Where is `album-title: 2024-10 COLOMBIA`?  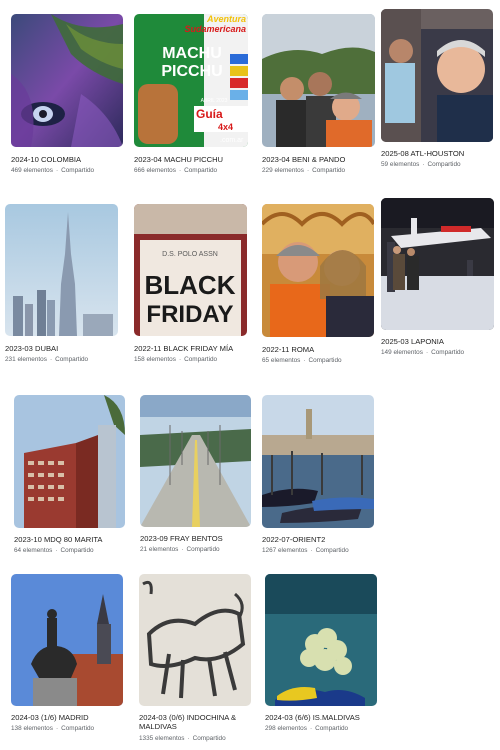 album-title: 2024-10 COLOMBIA is located at coordinates (46, 159).